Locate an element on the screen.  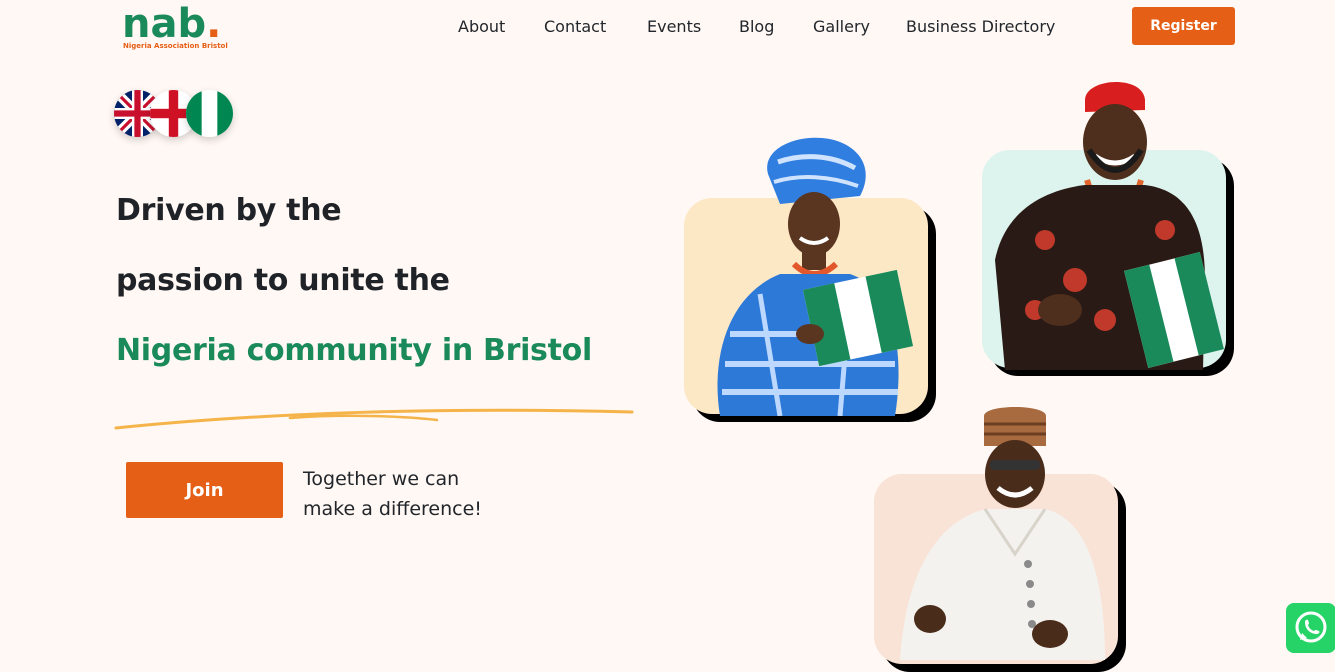
nav-item-gallery: Gallery is located at coordinates (841, 26).